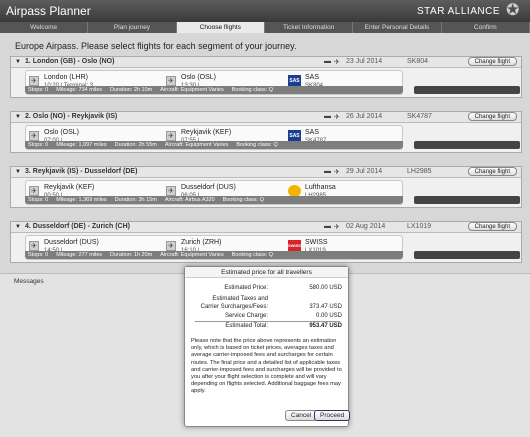 The width and height of the screenshot is (530, 437). I want to click on duration: Duration: 1h 20m, so click(131, 255).